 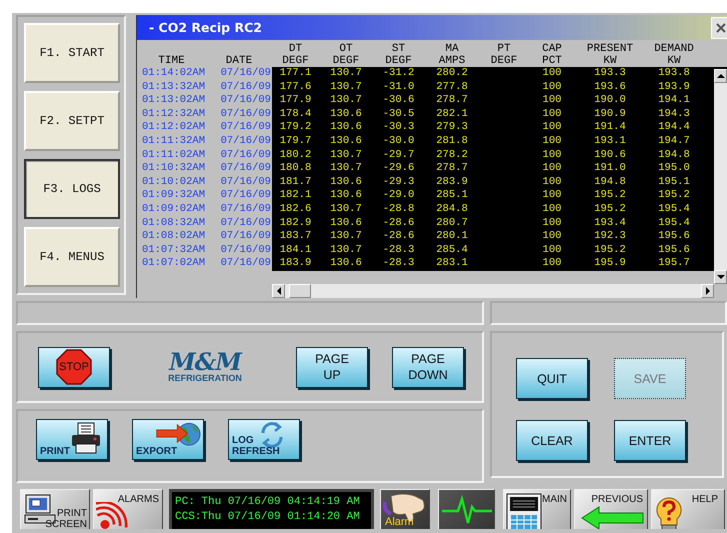 I want to click on stop-button: STOP, so click(x=74, y=367).